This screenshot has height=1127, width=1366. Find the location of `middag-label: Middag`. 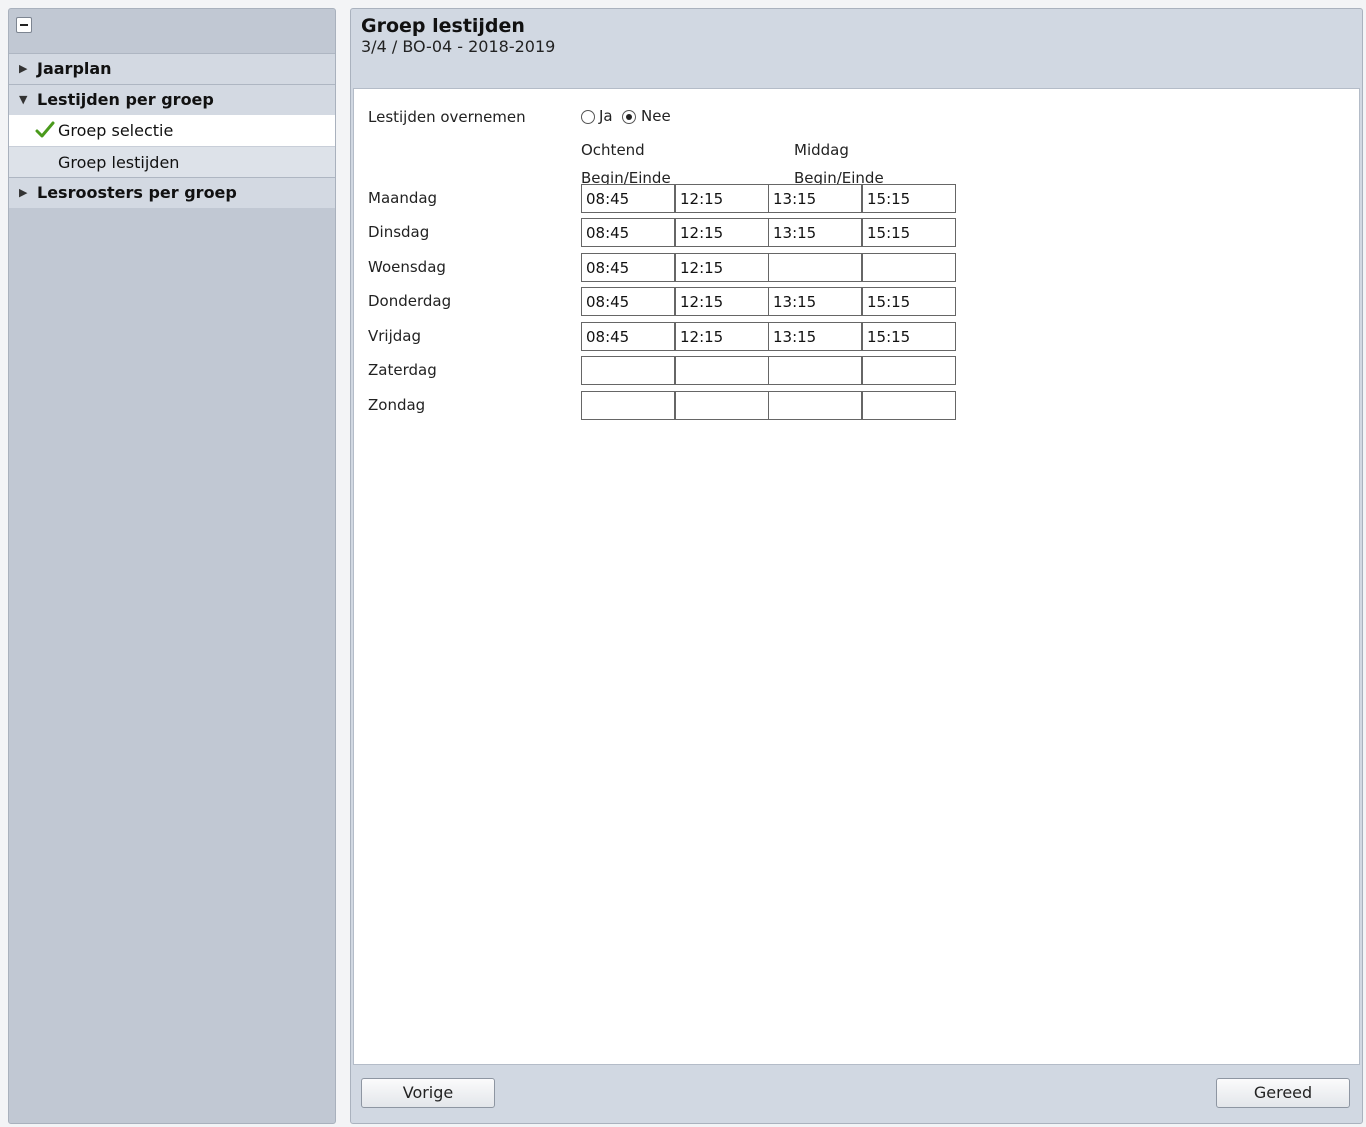

middag-label: Middag is located at coordinates (821, 150).